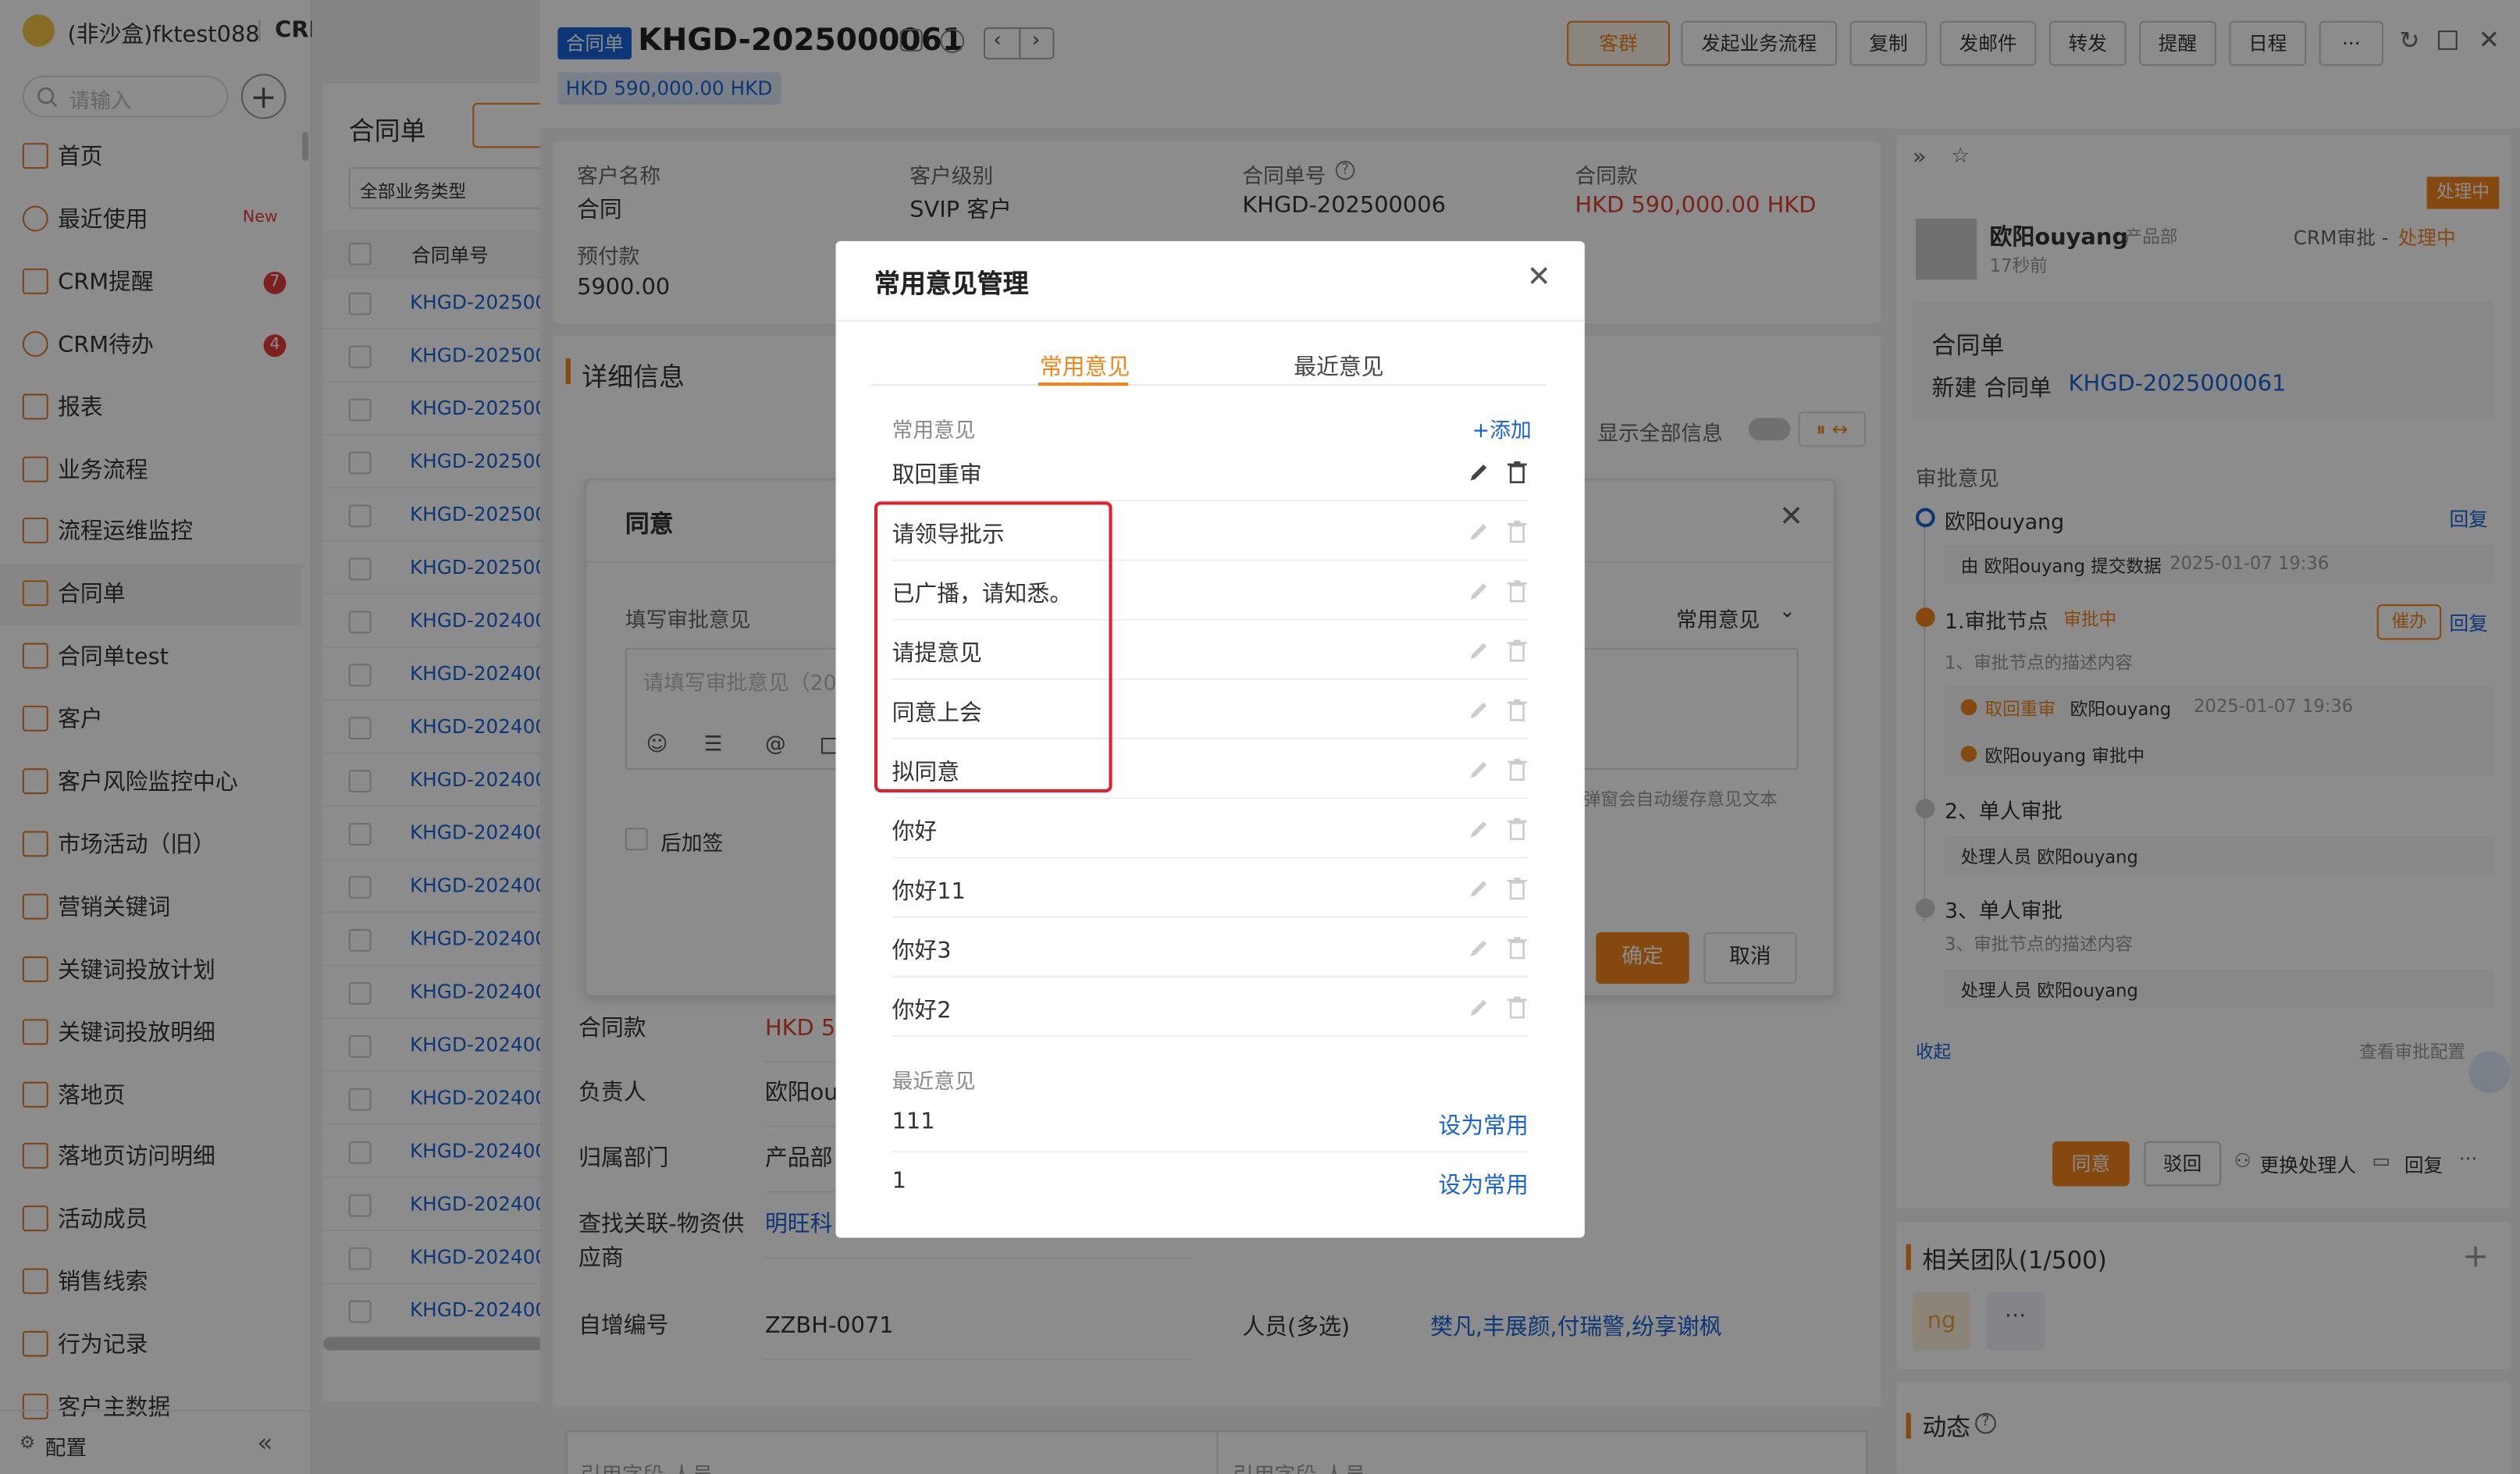  Describe the element at coordinates (913, 1122) in the screenshot. I see `opinion-text: 111` at that location.